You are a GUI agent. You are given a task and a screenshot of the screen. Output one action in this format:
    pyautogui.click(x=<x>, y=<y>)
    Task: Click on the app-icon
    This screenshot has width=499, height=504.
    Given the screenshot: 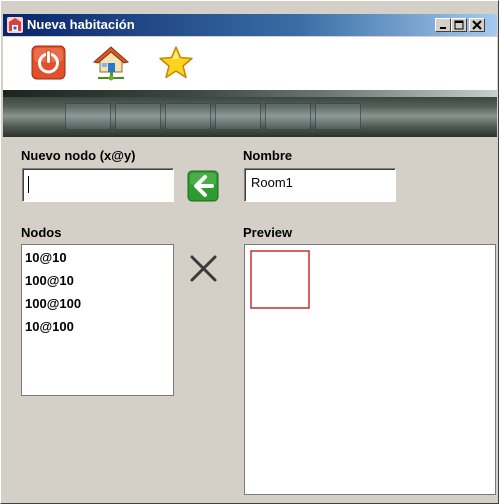 What is the action you would take?
    pyautogui.click(x=15, y=25)
    